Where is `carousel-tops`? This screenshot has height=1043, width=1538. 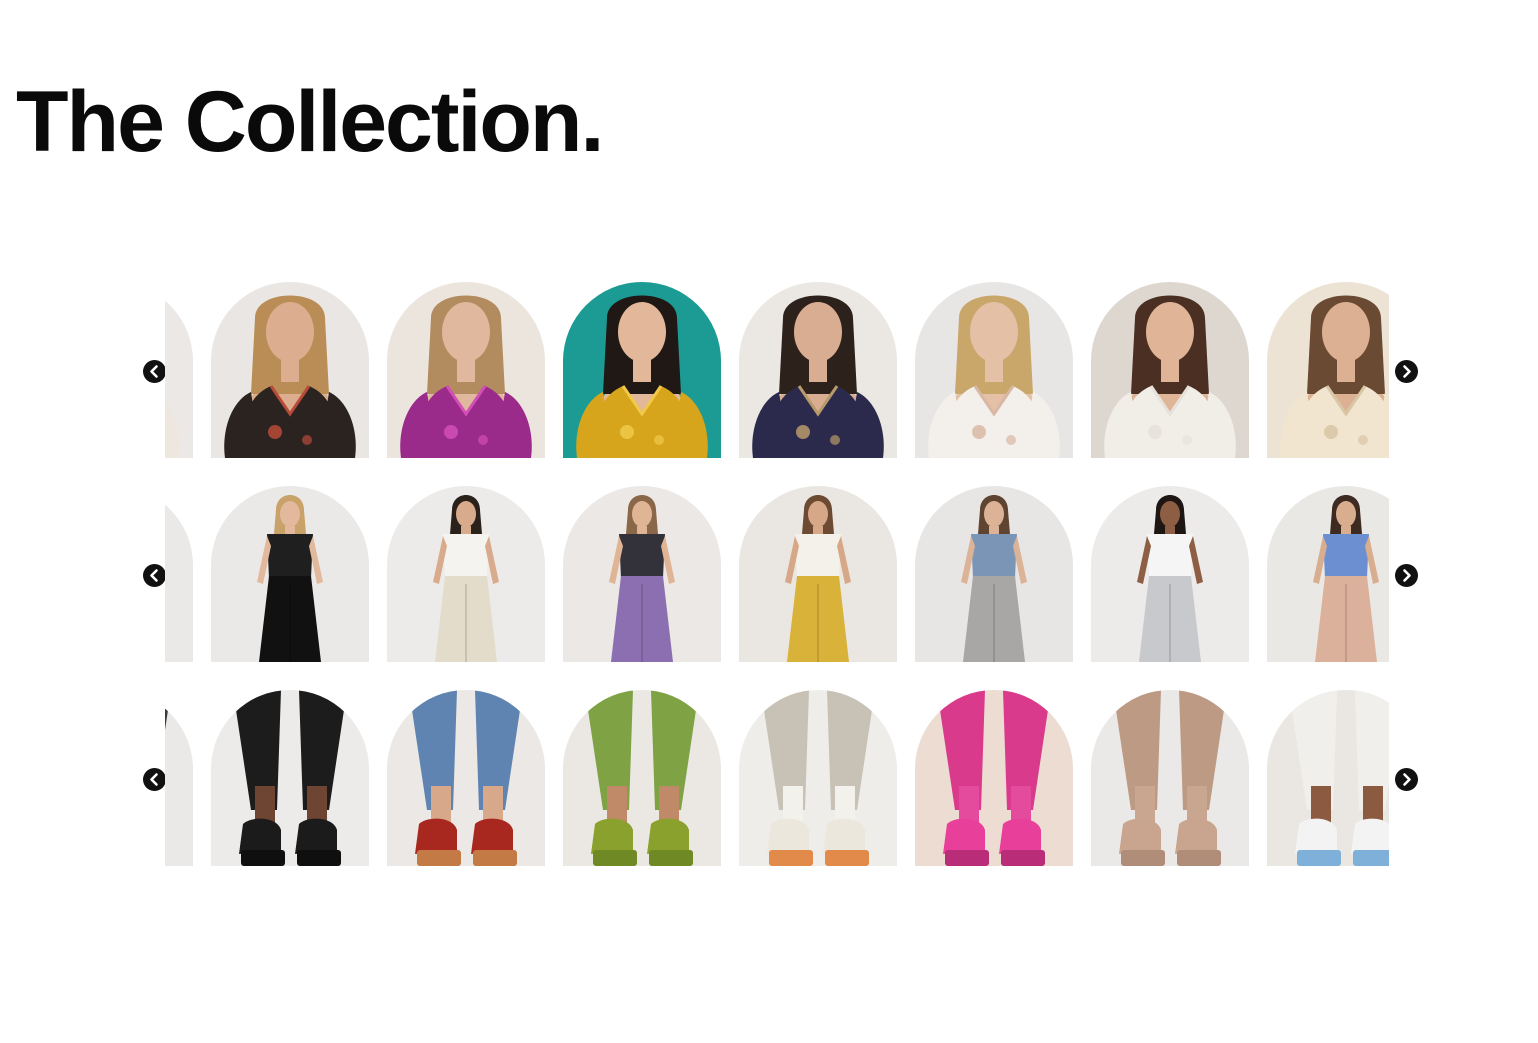 carousel-tops is located at coordinates (782, 370).